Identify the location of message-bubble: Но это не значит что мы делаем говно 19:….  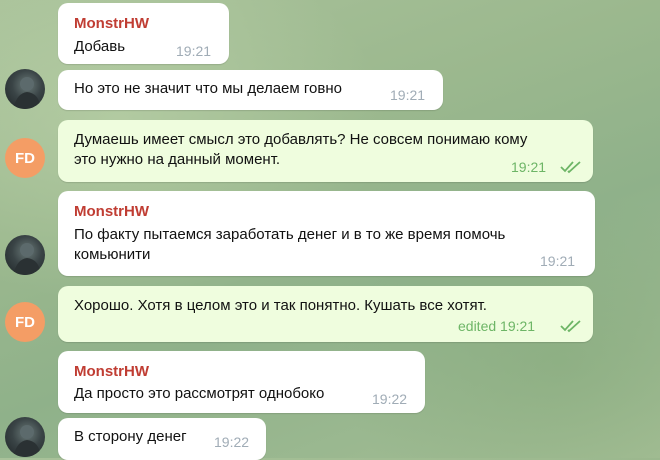
(250, 90).